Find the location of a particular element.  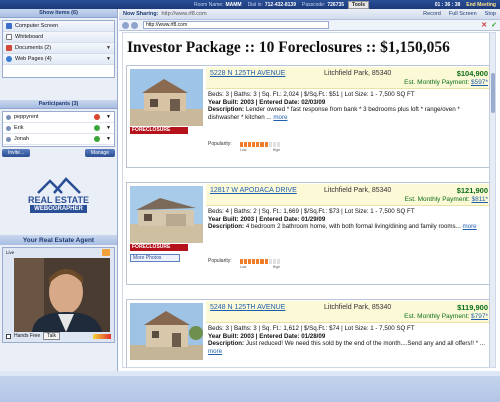

footer-bar is located at coordinates (250, 386).